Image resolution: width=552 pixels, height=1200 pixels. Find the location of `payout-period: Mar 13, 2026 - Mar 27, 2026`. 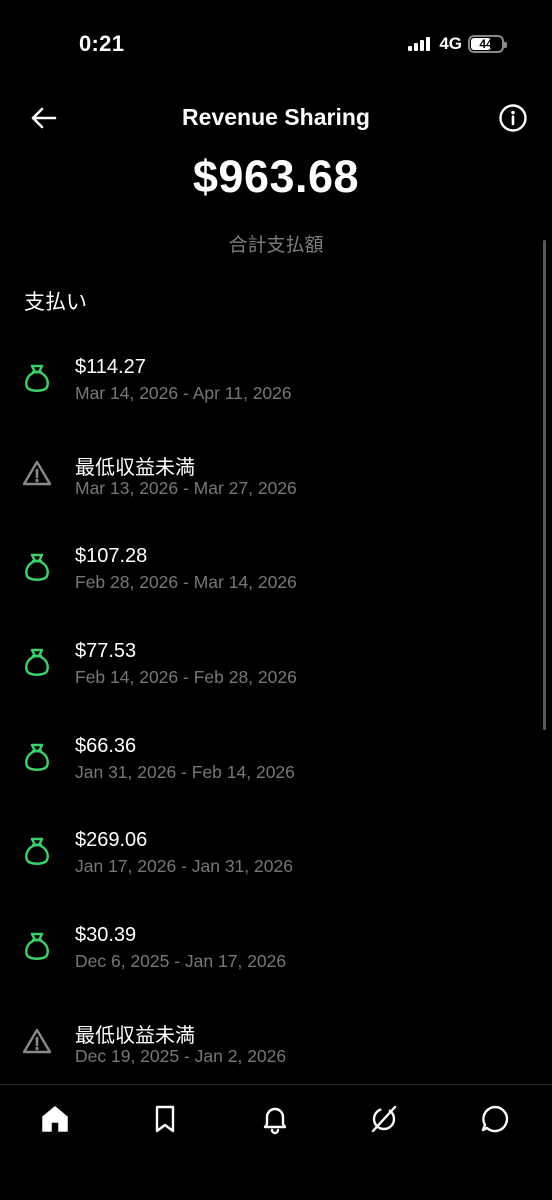

payout-period: Mar 13, 2026 - Mar 27, 2026 is located at coordinates (186, 487).